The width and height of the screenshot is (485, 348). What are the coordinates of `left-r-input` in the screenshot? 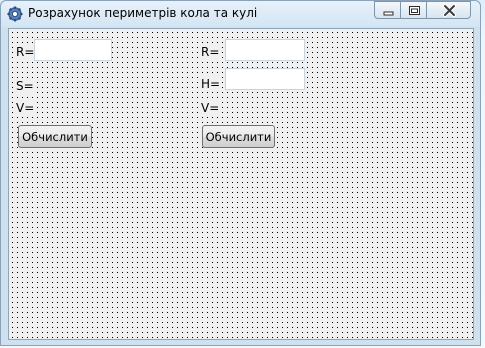 It's located at (73, 50).